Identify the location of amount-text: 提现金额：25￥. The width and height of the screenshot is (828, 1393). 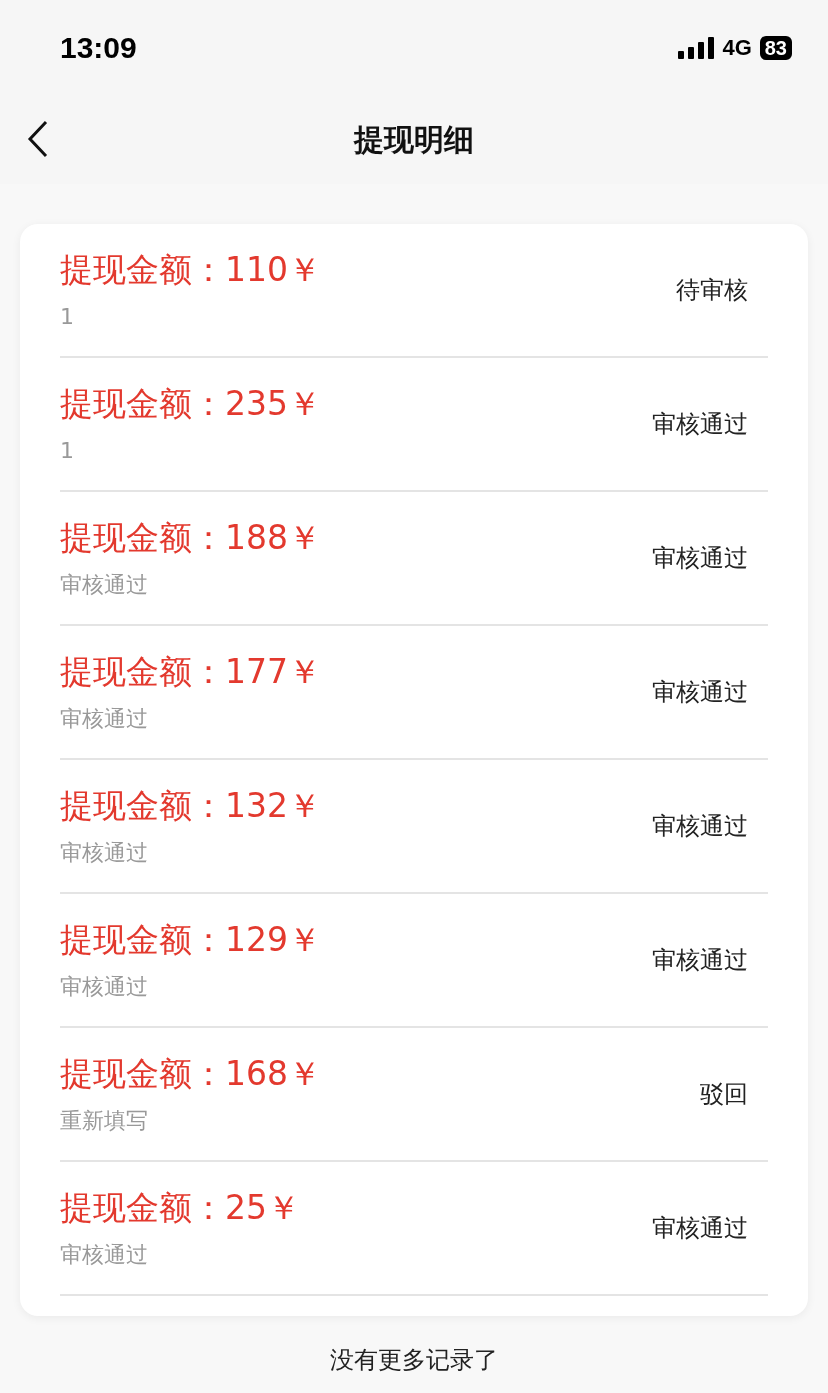
(180, 1208).